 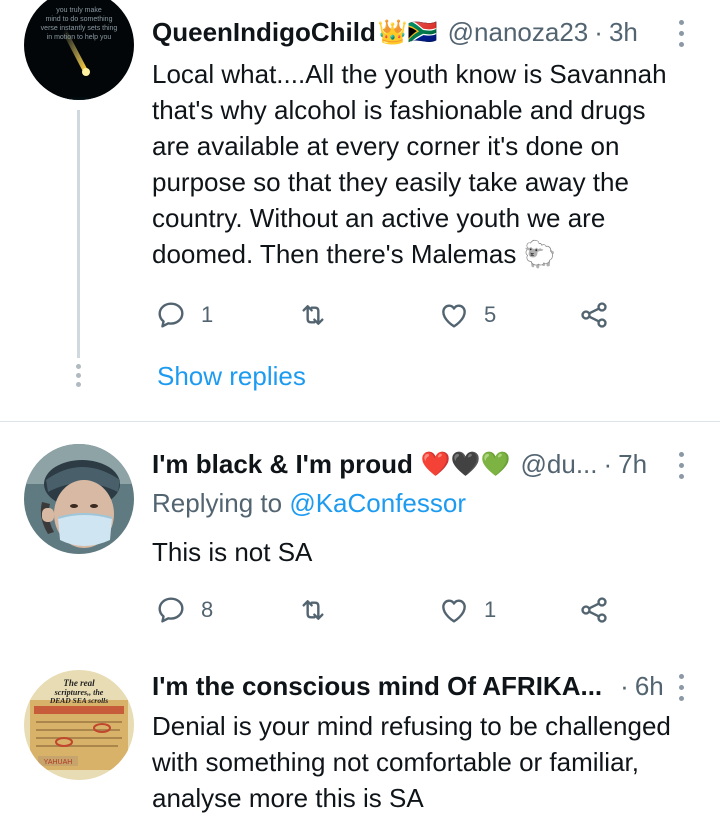 I want to click on reply-count: 1, so click(x=207, y=314).